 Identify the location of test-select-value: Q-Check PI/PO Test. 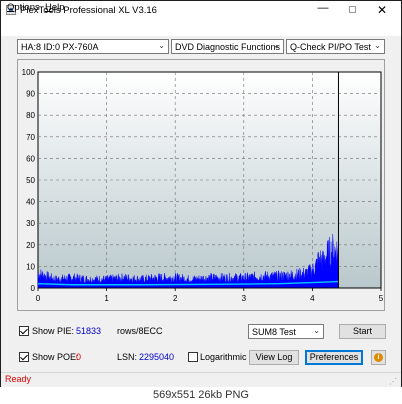
(330, 47).